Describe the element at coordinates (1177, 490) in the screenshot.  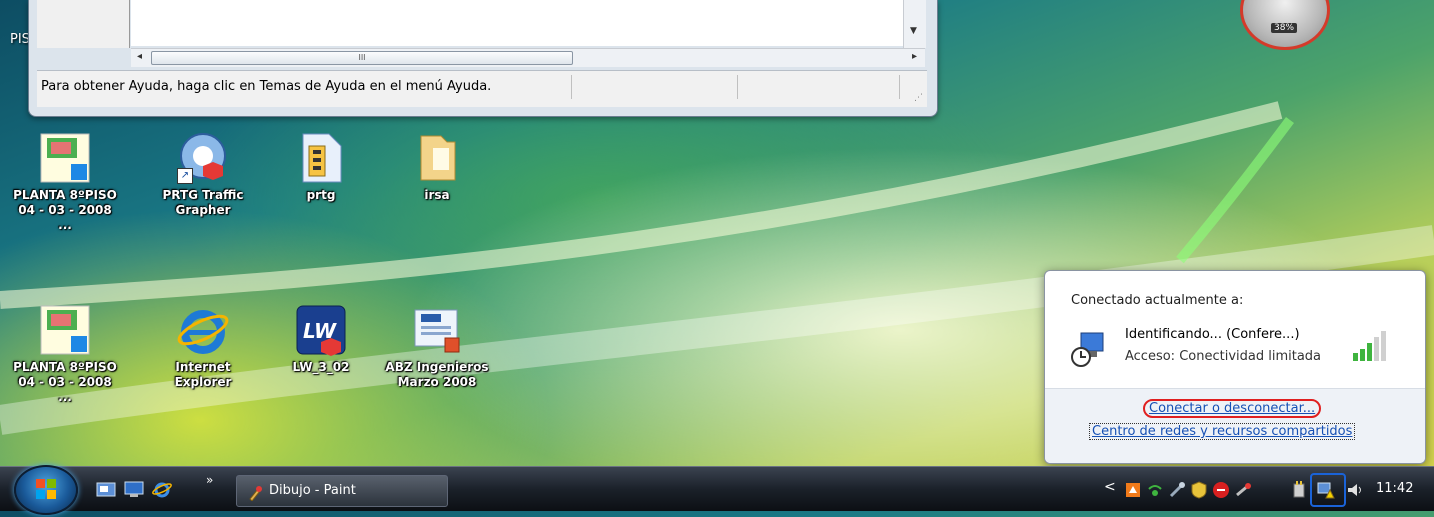
I see `tray-tools-icon` at that location.